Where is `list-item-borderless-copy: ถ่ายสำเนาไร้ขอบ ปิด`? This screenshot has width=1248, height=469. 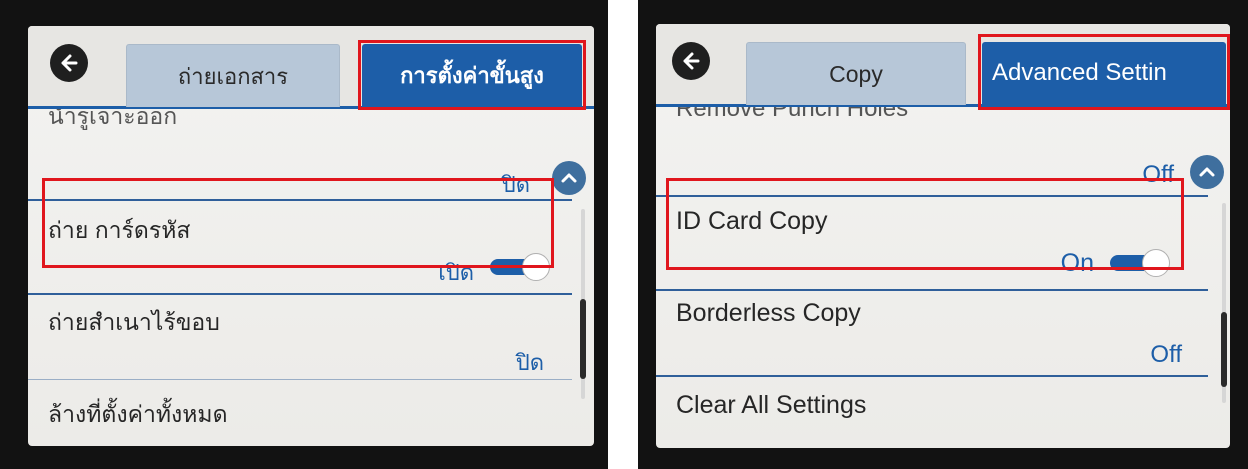
list-item-borderless-copy: ถ่ายสำเนาไร้ขอบ ปิด is located at coordinates (300, 337).